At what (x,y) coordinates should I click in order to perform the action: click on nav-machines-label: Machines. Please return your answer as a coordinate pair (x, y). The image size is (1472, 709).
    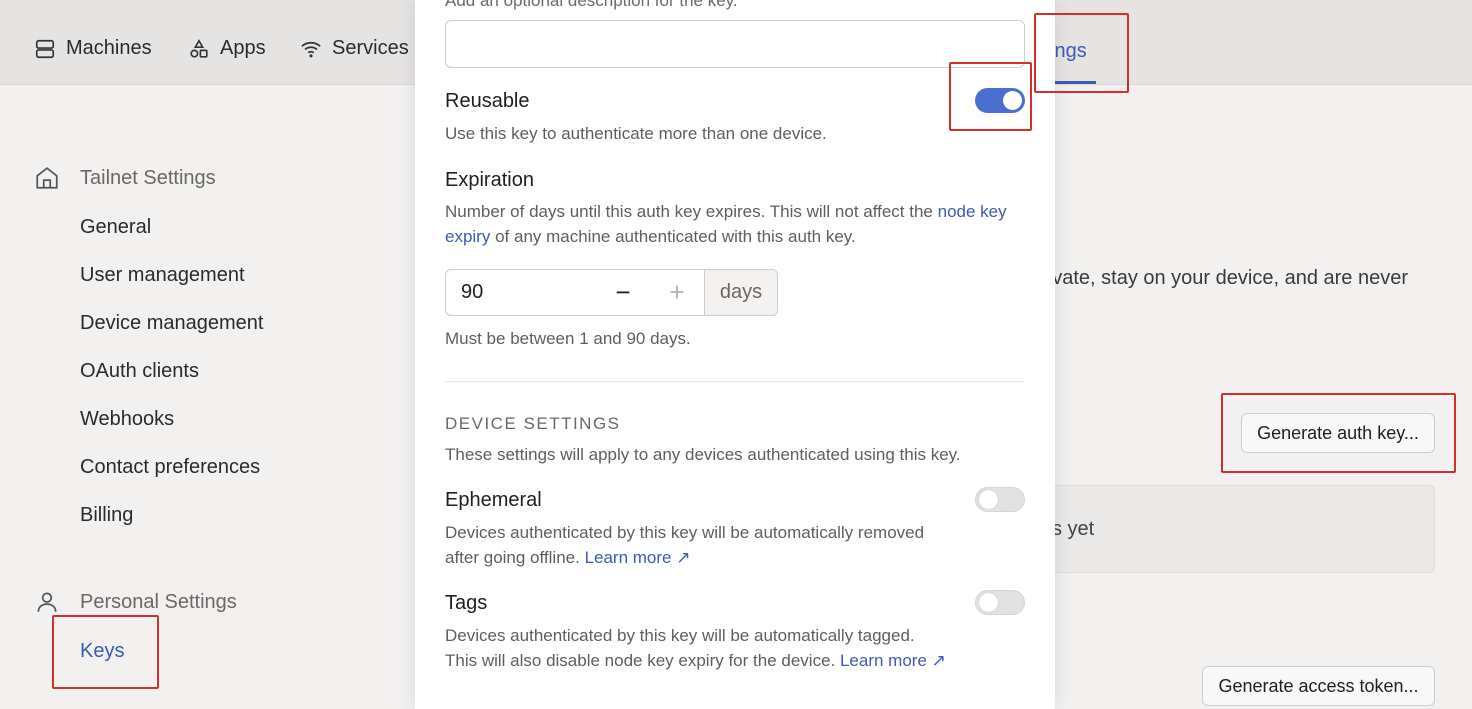
    Looking at the image, I should click on (109, 48).